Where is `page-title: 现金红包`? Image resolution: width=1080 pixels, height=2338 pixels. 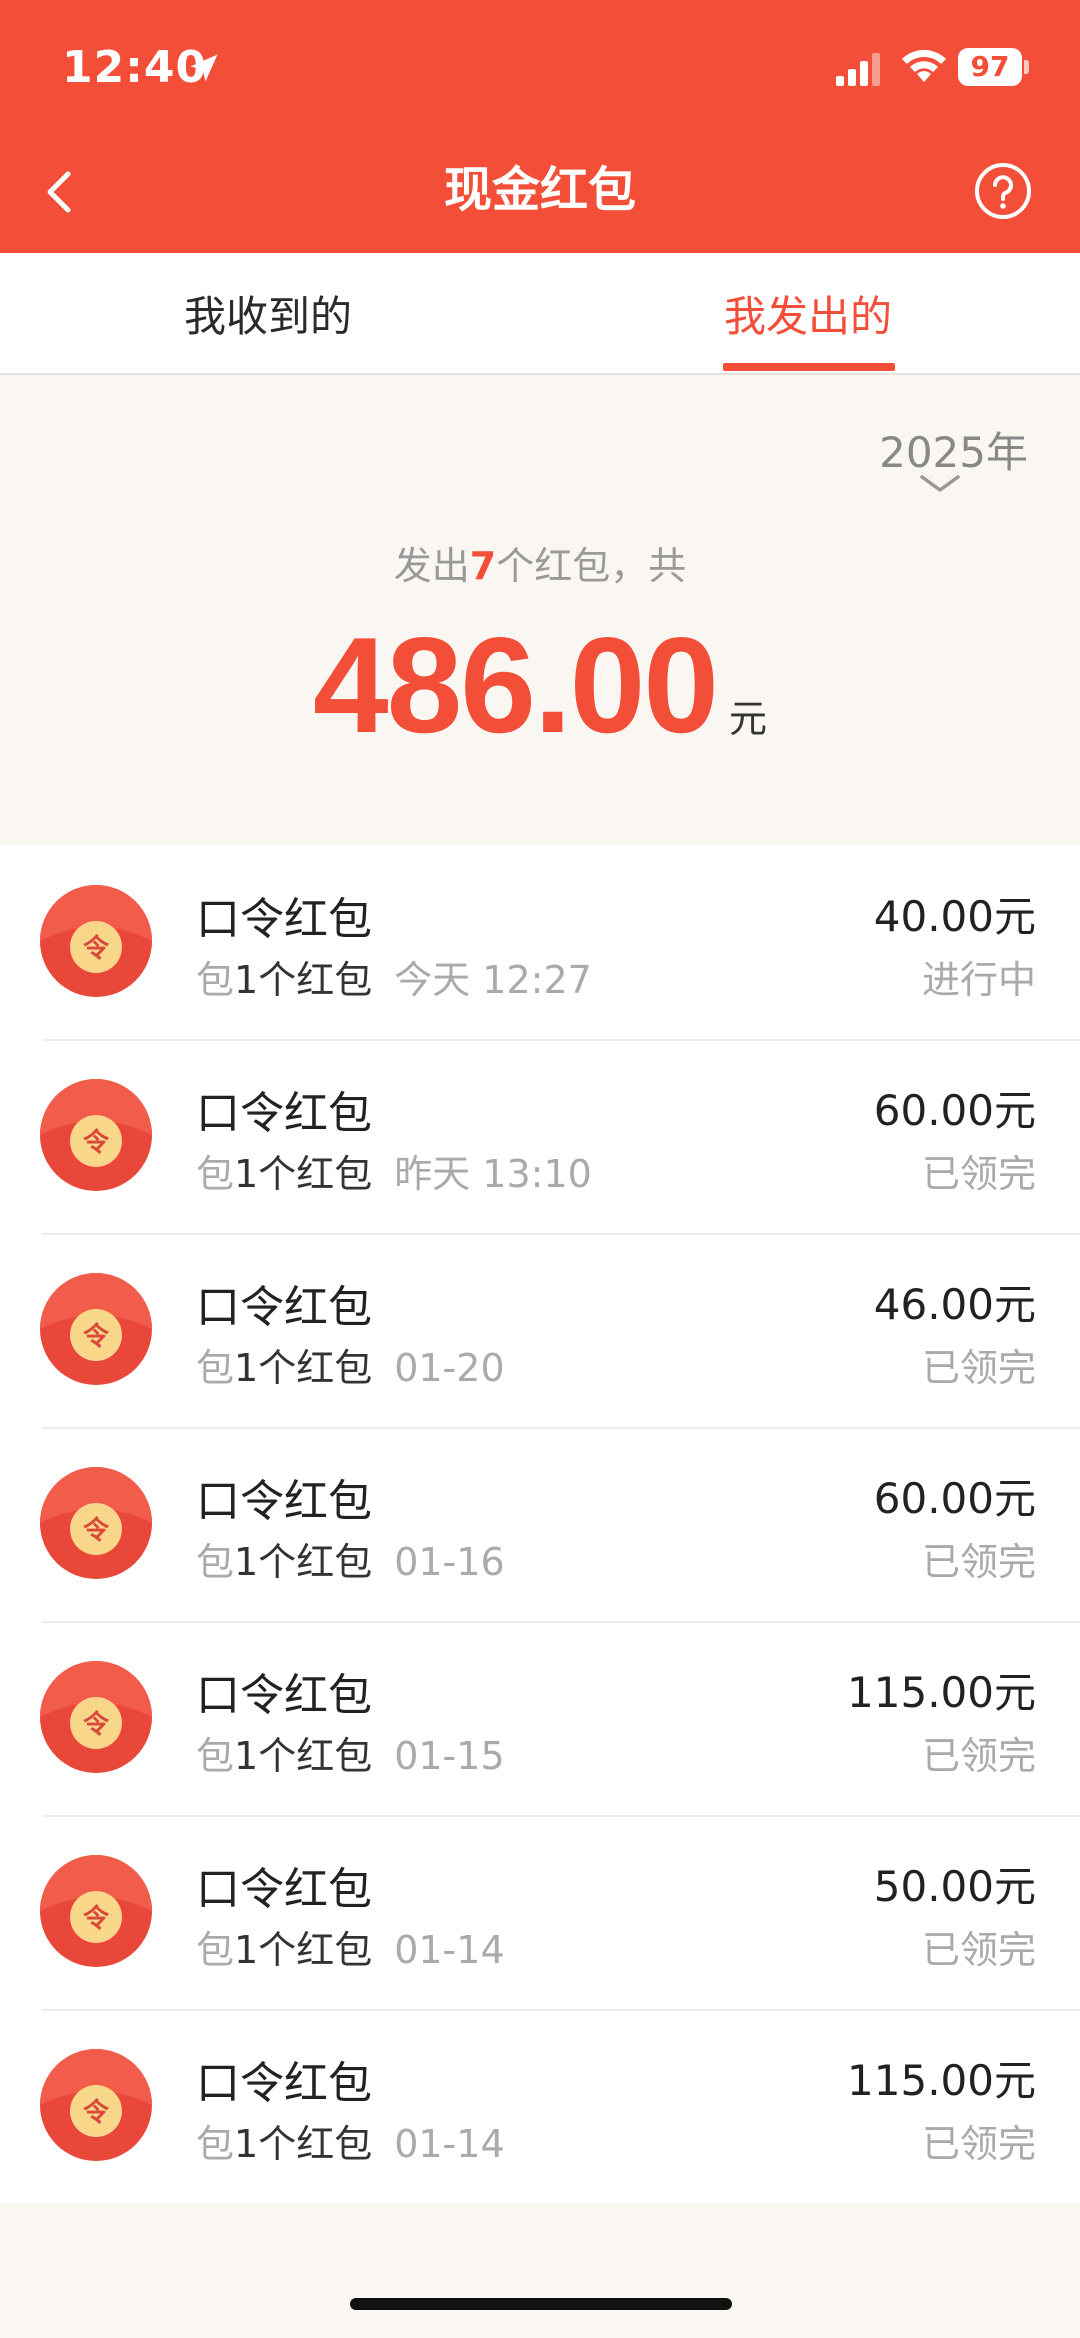
page-title: 现金红包 is located at coordinates (539, 190).